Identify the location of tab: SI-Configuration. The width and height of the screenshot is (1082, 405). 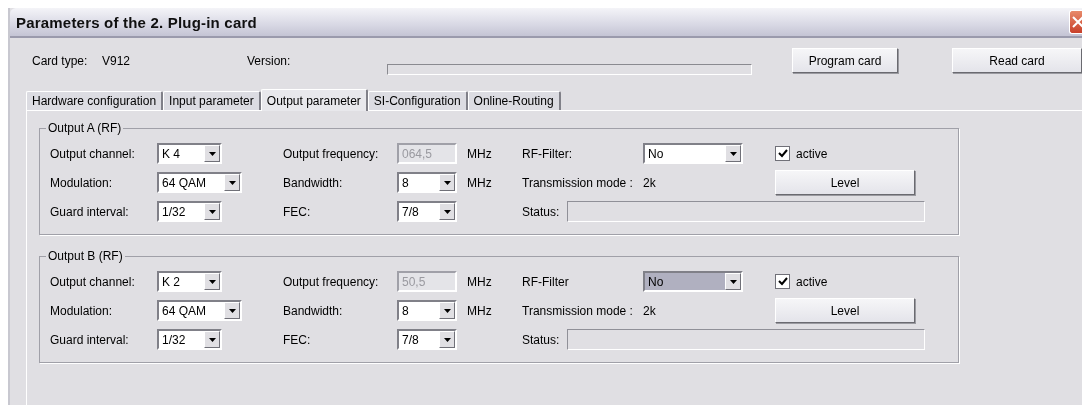
(417, 100).